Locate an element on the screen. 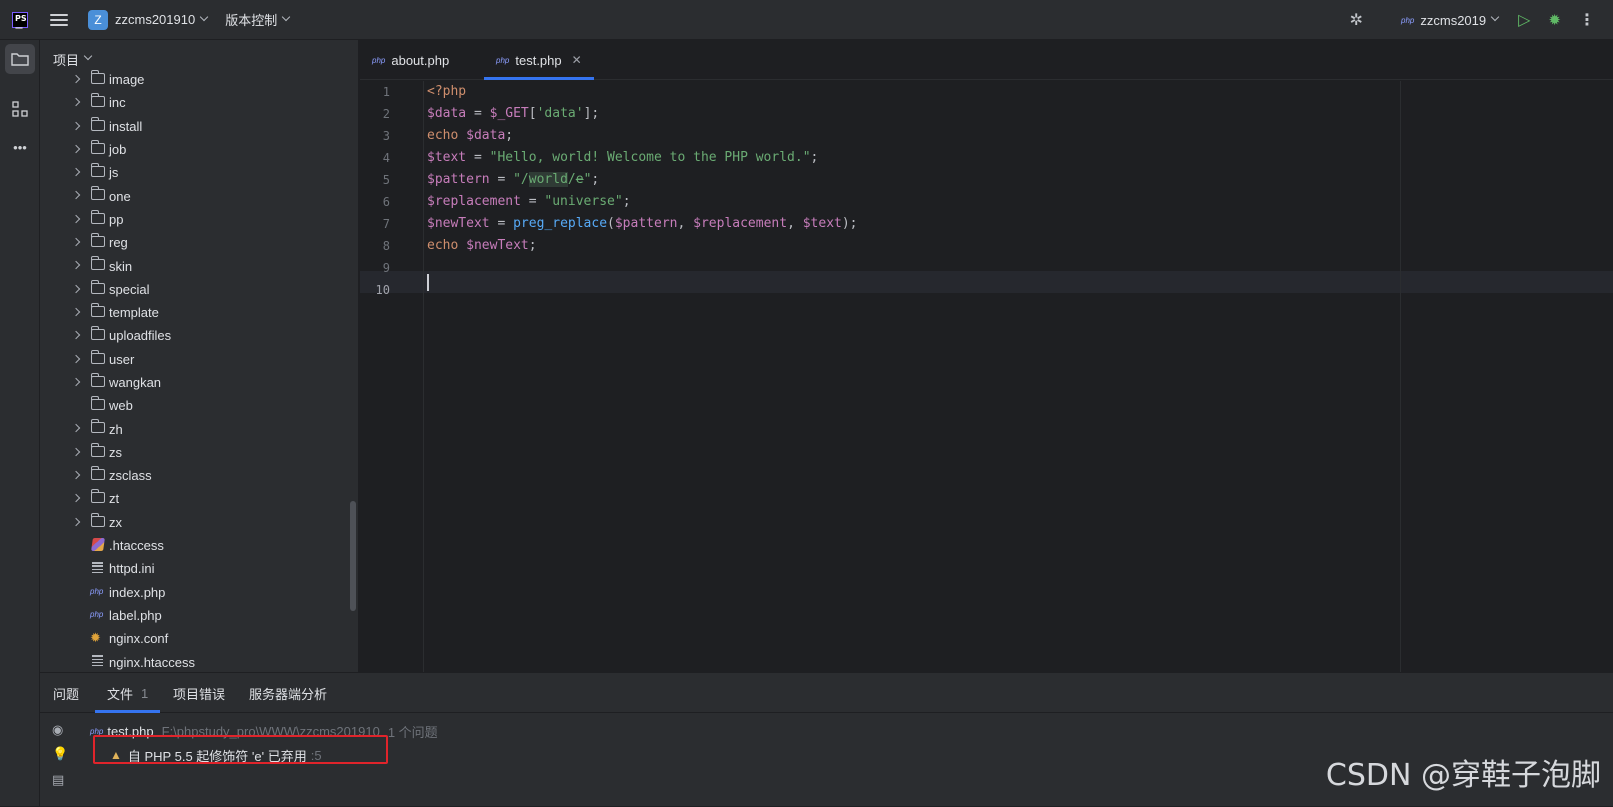 The width and height of the screenshot is (1613, 807). code-line-2: $data = $_GET['data']; is located at coordinates (513, 114).